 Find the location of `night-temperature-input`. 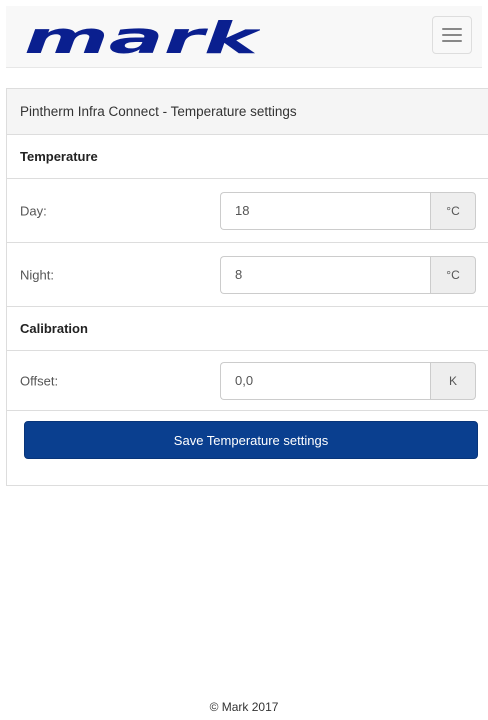

night-temperature-input is located at coordinates (325, 274).